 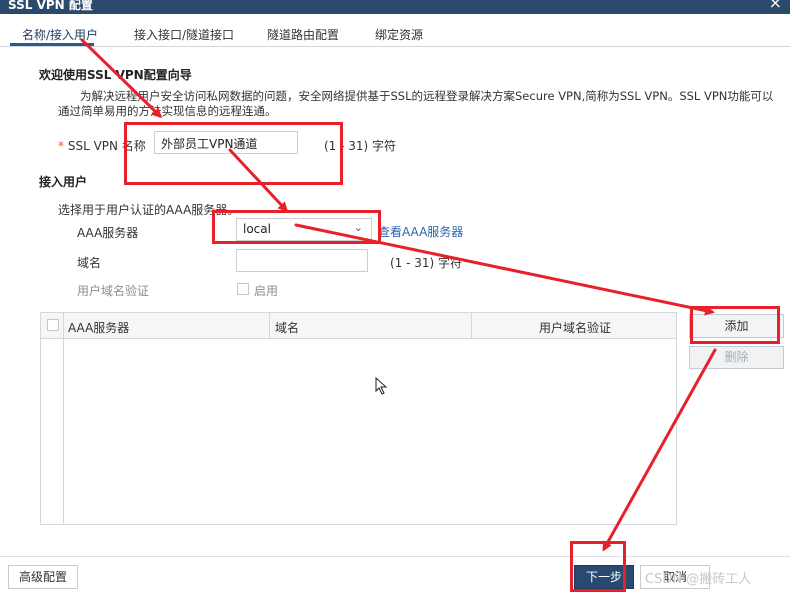 What do you see at coordinates (121, 78) in the screenshot?
I see `arrow-tab-to-name` at bounding box center [121, 78].